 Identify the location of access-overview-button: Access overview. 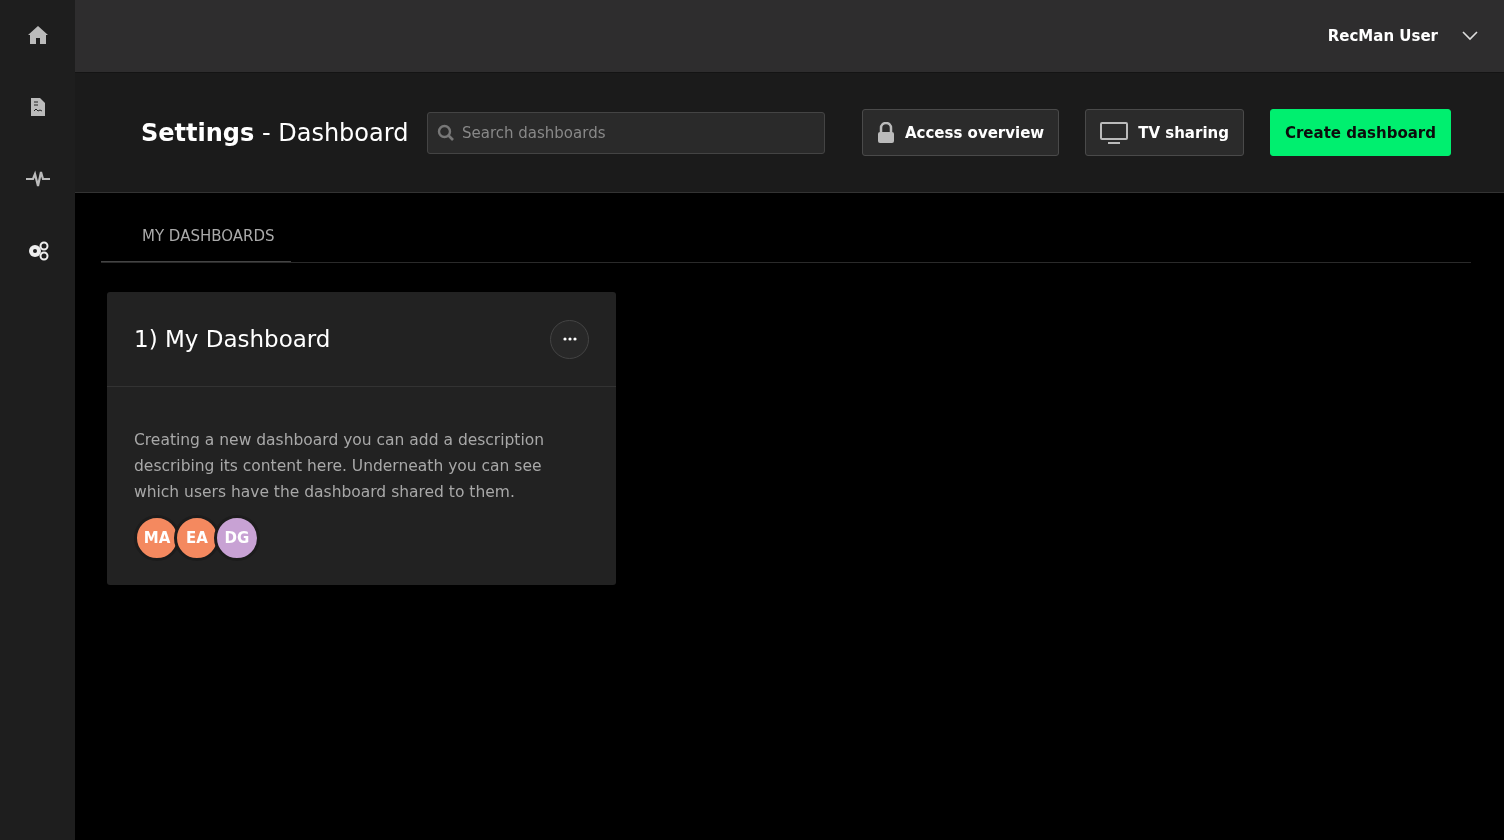
(960, 132).